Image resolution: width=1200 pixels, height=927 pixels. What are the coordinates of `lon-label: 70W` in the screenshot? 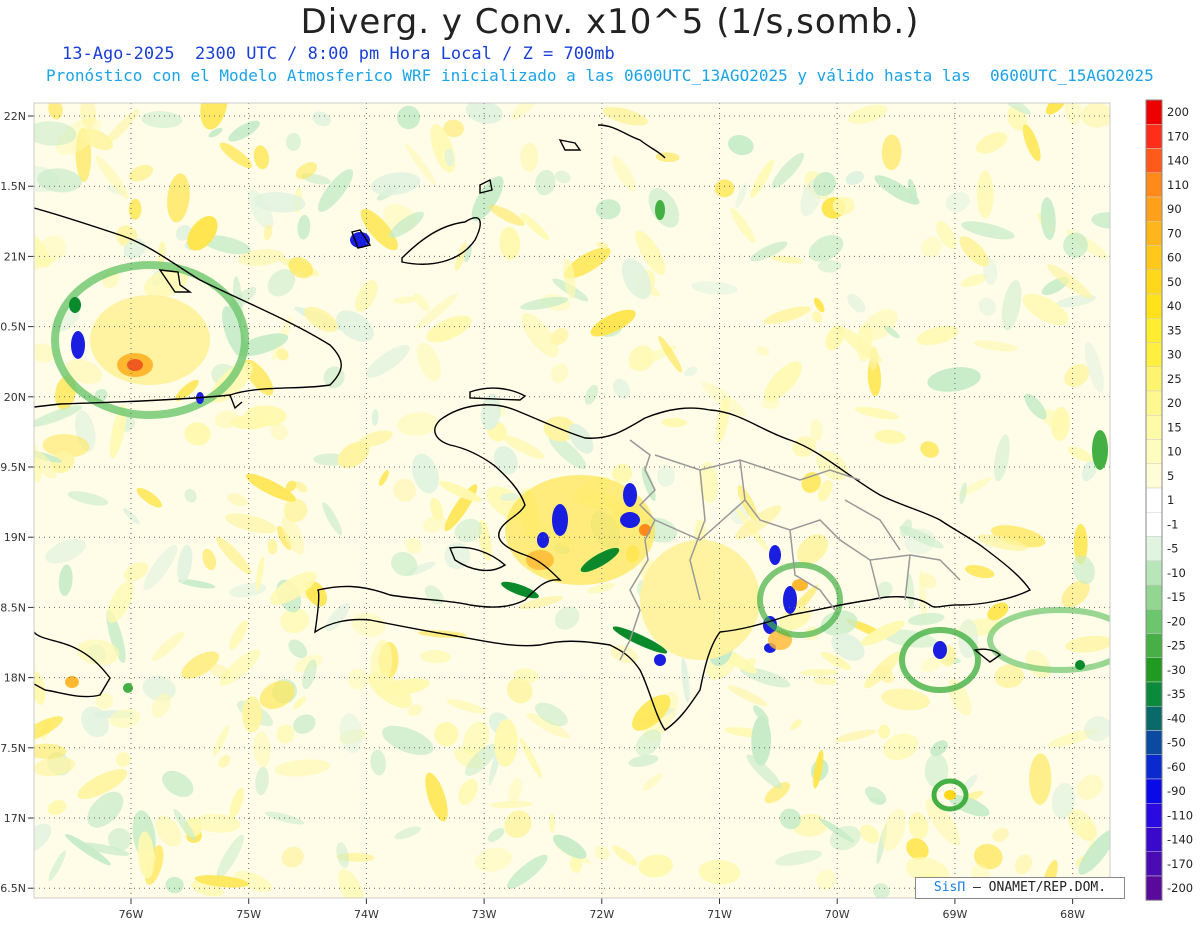 It's located at (837, 914).